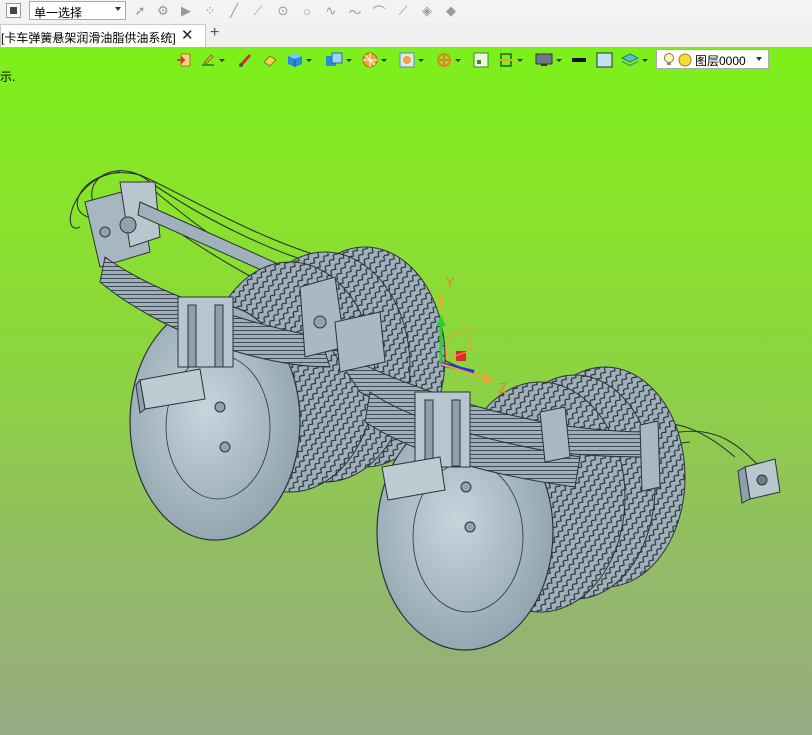 The height and width of the screenshot is (735, 812). I want to click on pointer-icon: ➚, so click(140, 11).